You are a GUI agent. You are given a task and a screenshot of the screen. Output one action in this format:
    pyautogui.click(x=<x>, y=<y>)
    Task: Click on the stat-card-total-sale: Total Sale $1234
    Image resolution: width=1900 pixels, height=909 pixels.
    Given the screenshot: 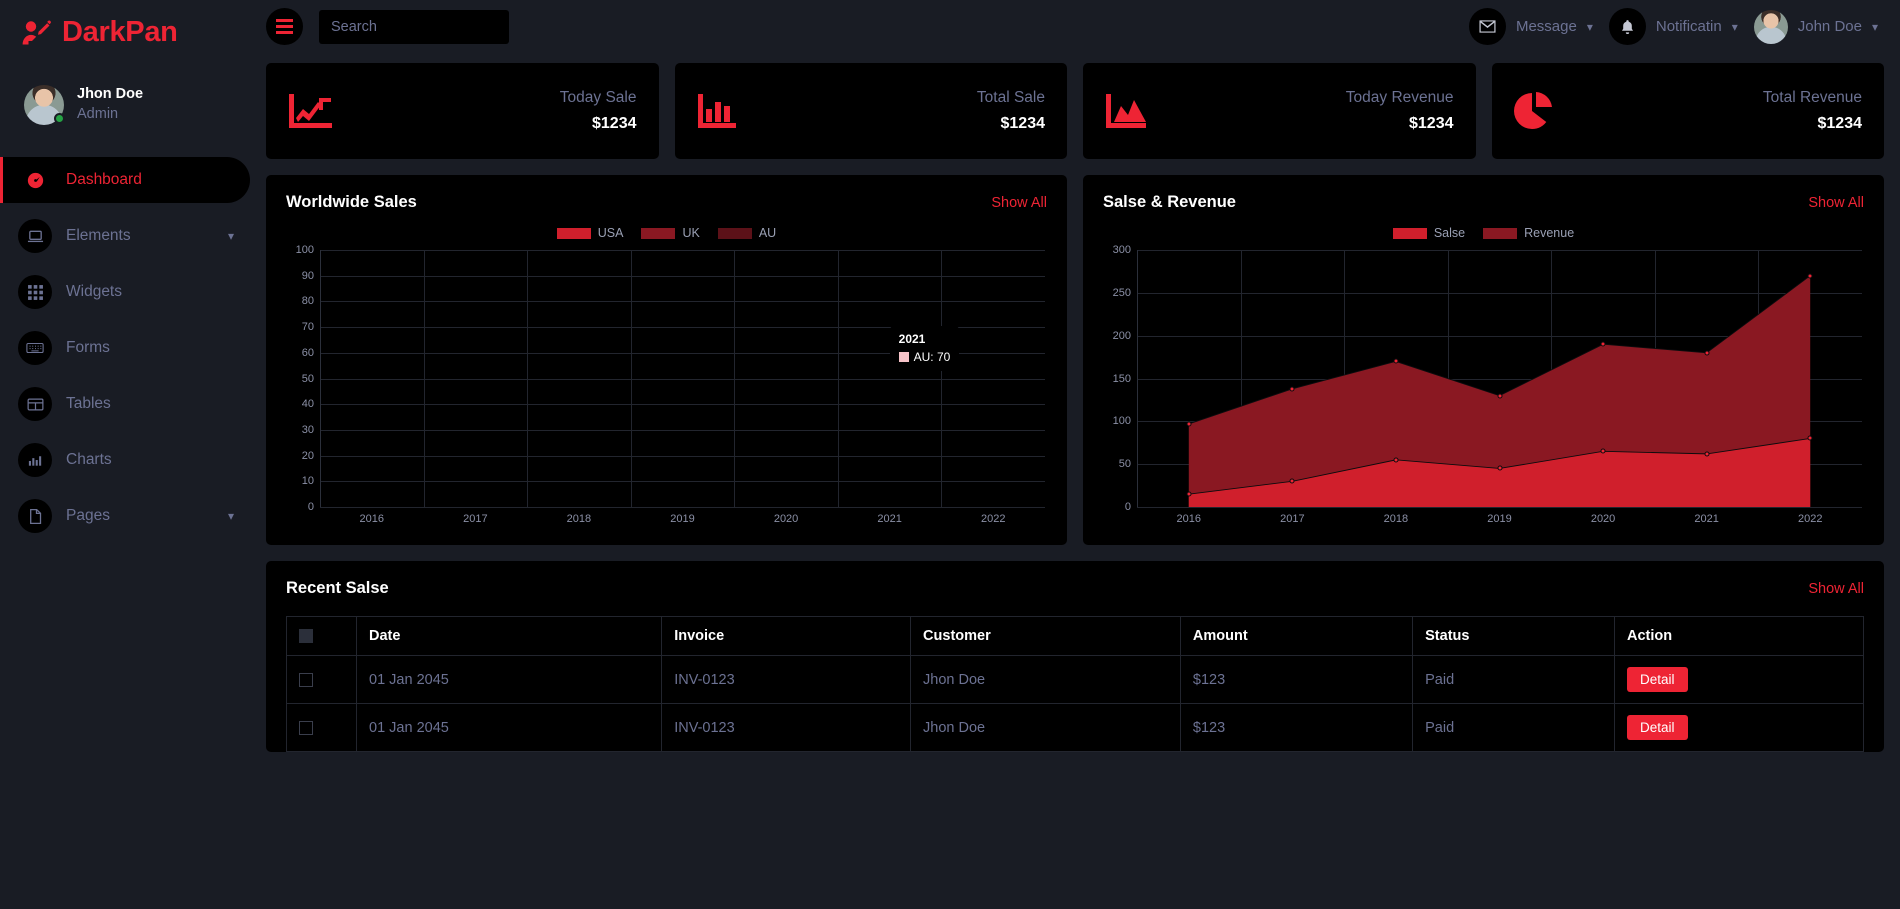 What is the action you would take?
    pyautogui.click(x=870, y=111)
    